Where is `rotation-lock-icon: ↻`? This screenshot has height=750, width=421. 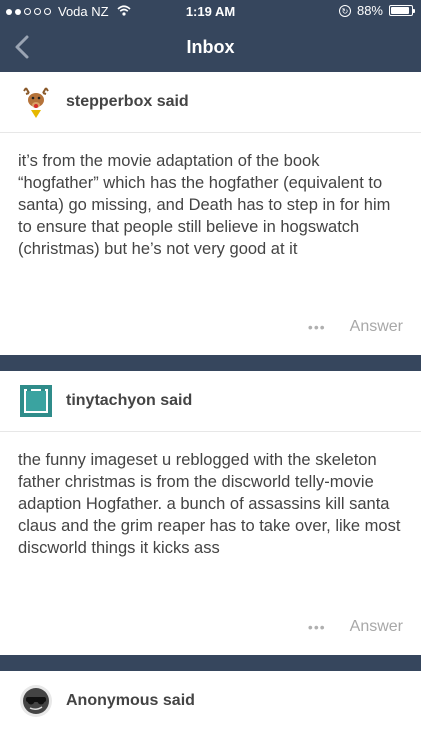
rotation-lock-icon: ↻ is located at coordinates (344, 10).